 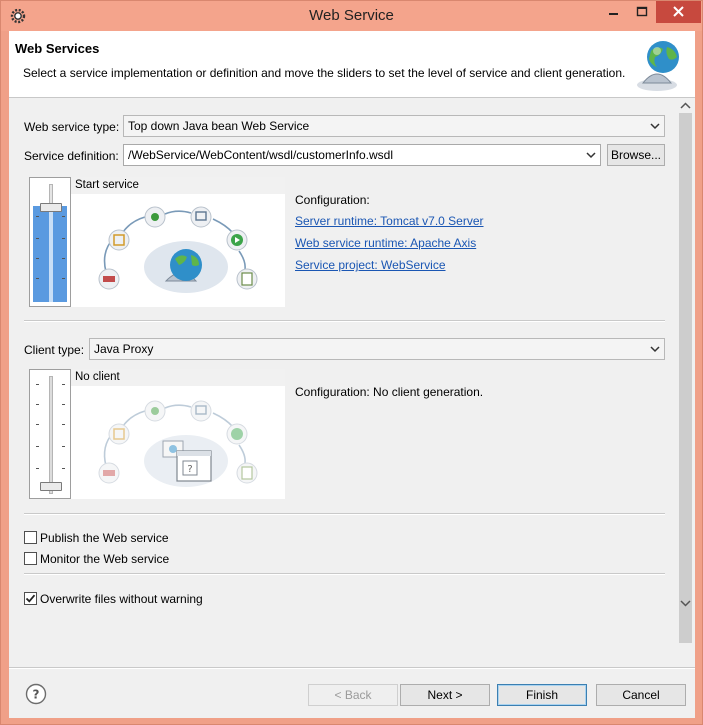 What do you see at coordinates (54, 350) in the screenshot?
I see `client-type-label: Client type:` at bounding box center [54, 350].